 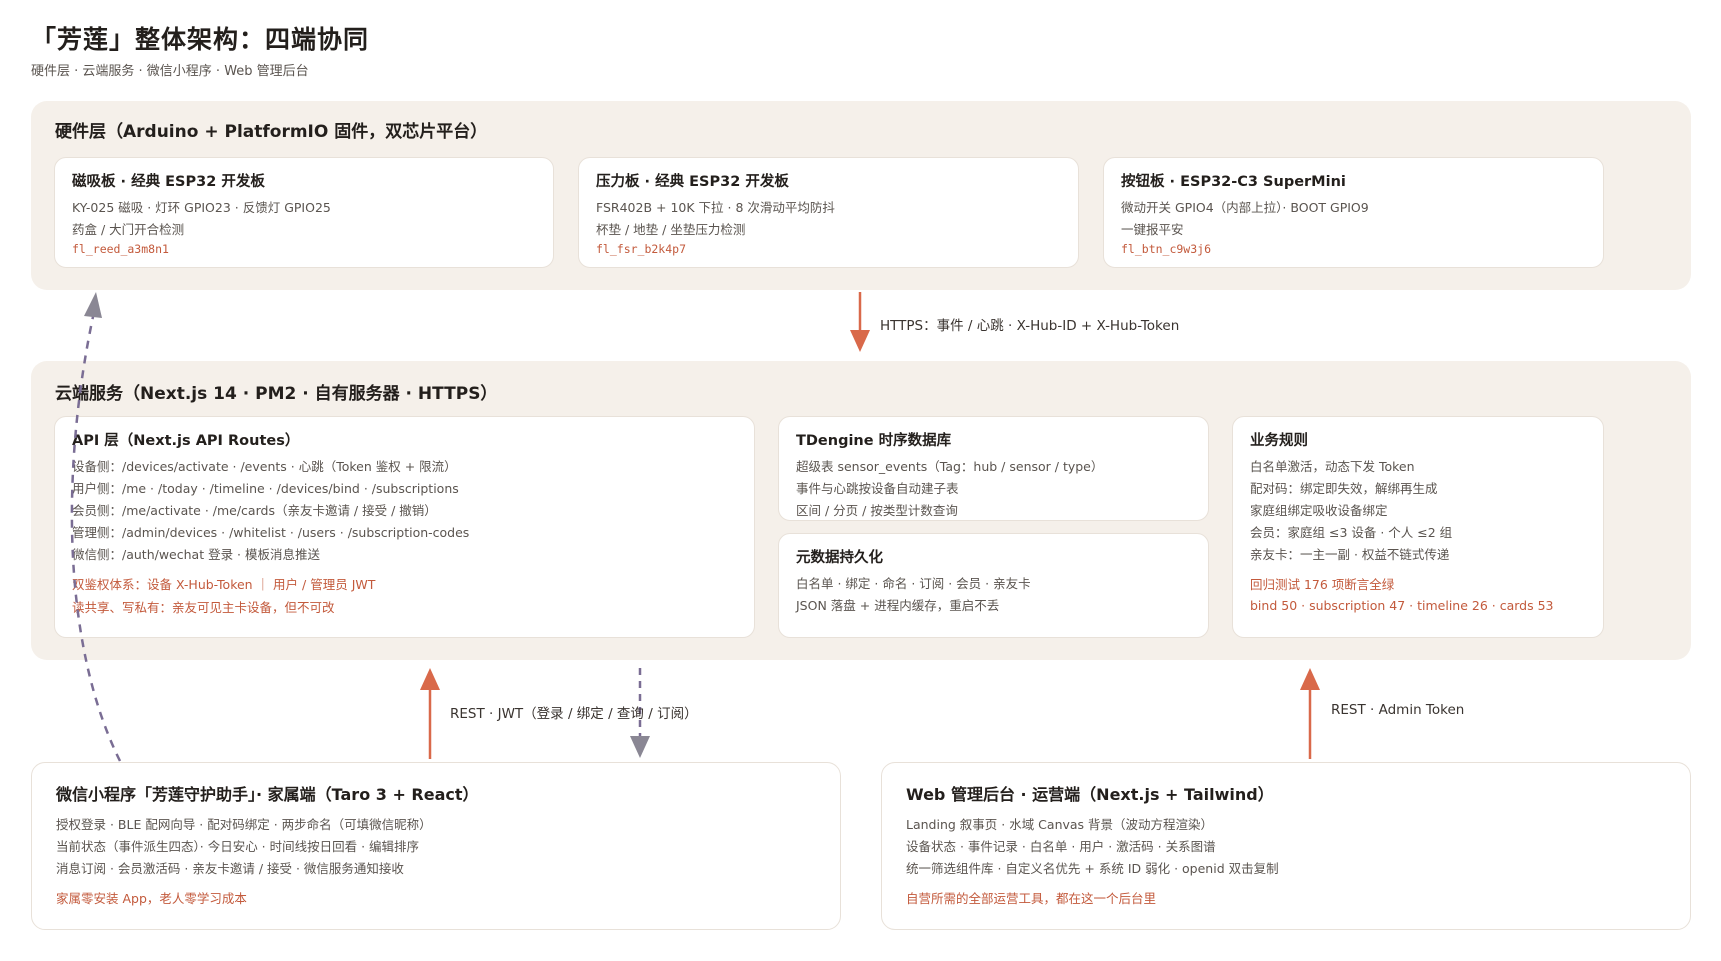 What do you see at coordinates (1233, 182) in the screenshot?
I see `button-board-title: 按钮板 · ESP32-C3 SuperMini` at bounding box center [1233, 182].